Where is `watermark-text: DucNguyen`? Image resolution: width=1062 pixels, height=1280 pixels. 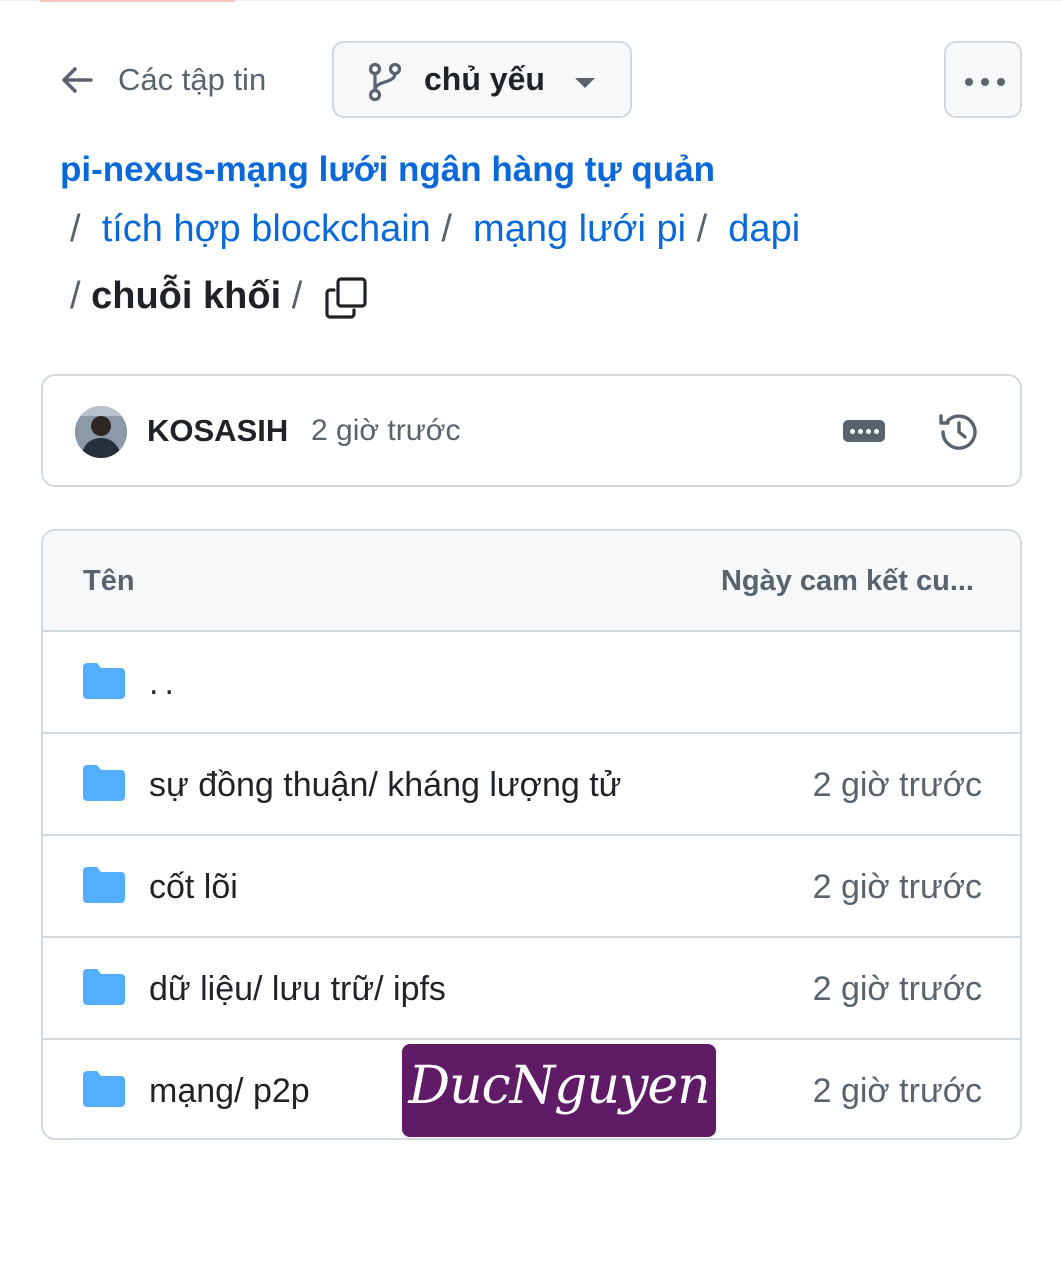
watermark-text: DucNguyen is located at coordinates (559, 1086).